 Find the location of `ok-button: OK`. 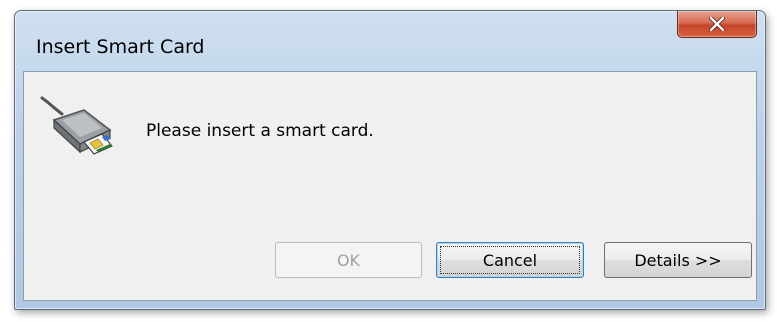

ok-button: OK is located at coordinates (348, 260).